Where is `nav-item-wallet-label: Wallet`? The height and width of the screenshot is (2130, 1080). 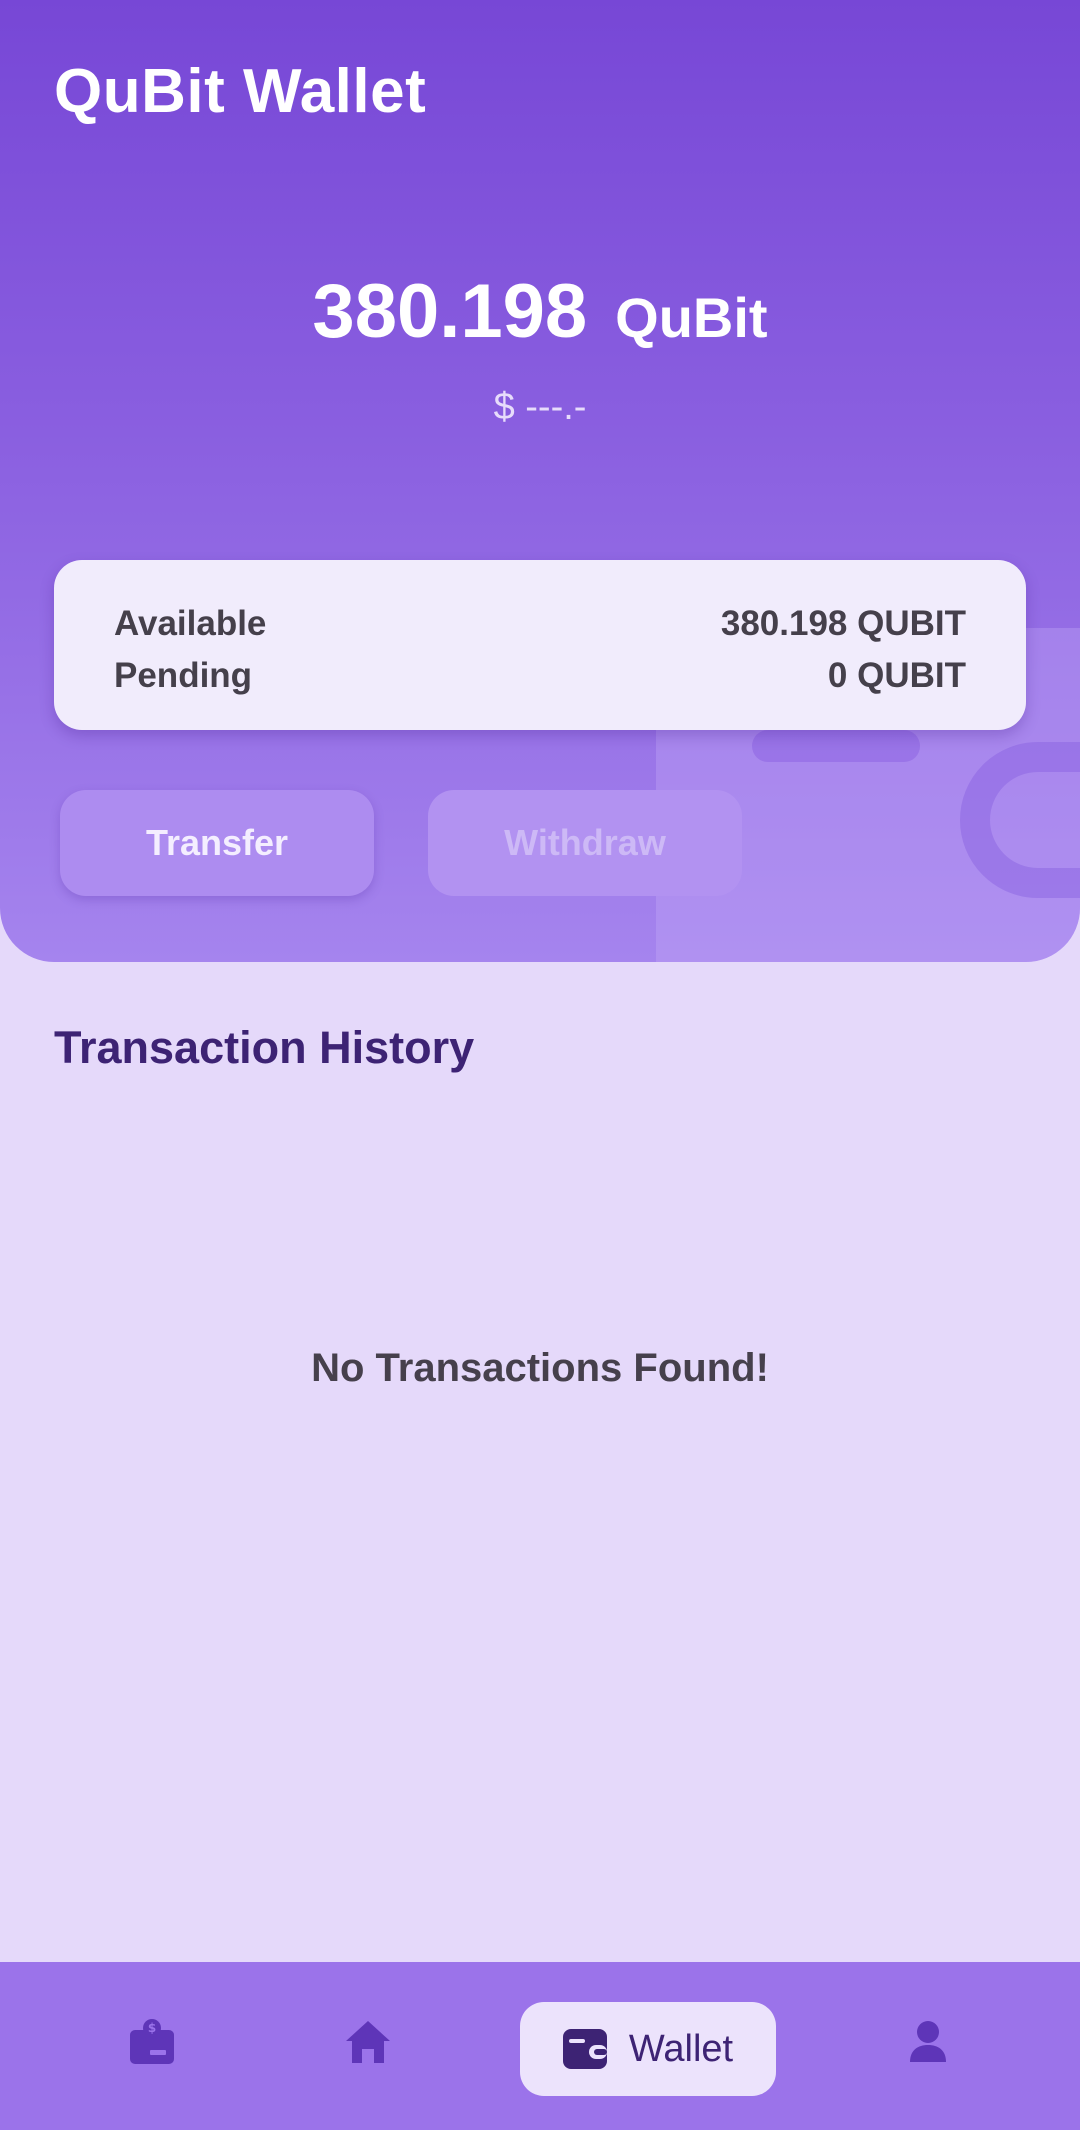
nav-item-wallet-label: Wallet is located at coordinates (681, 2048).